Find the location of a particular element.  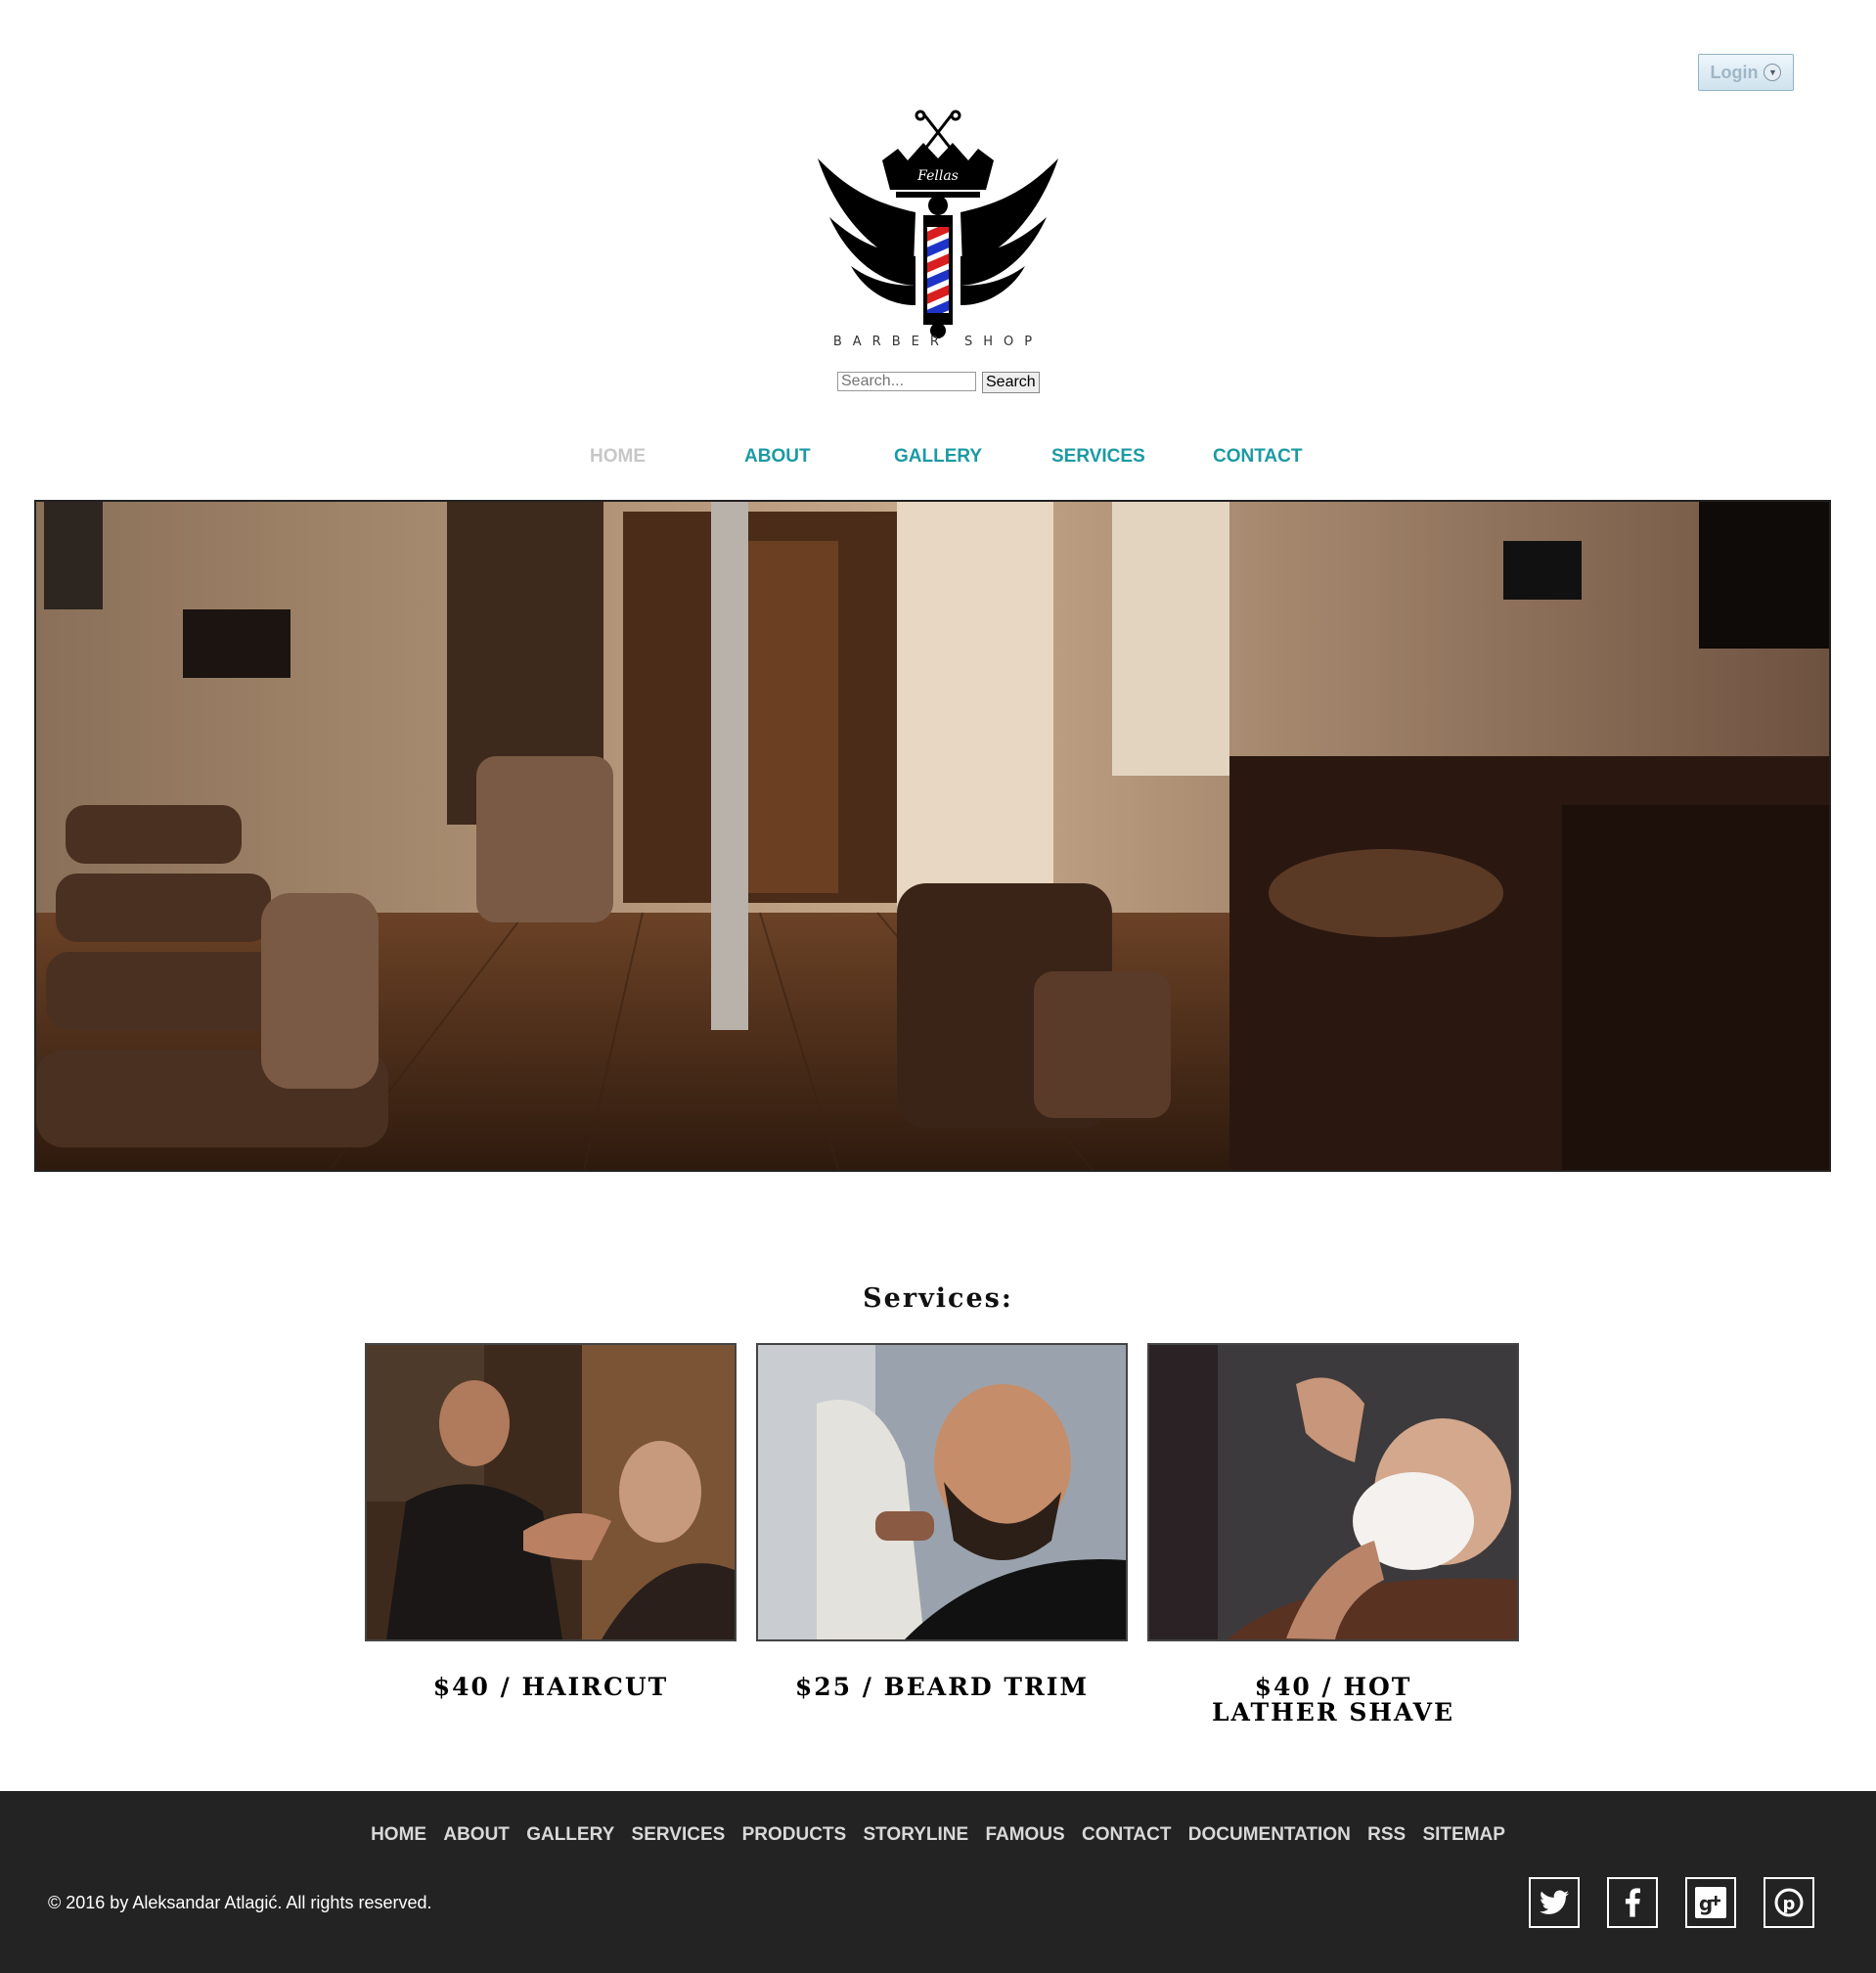

footer-link-documentation: DOCUMENTATION is located at coordinates (1269, 1834).